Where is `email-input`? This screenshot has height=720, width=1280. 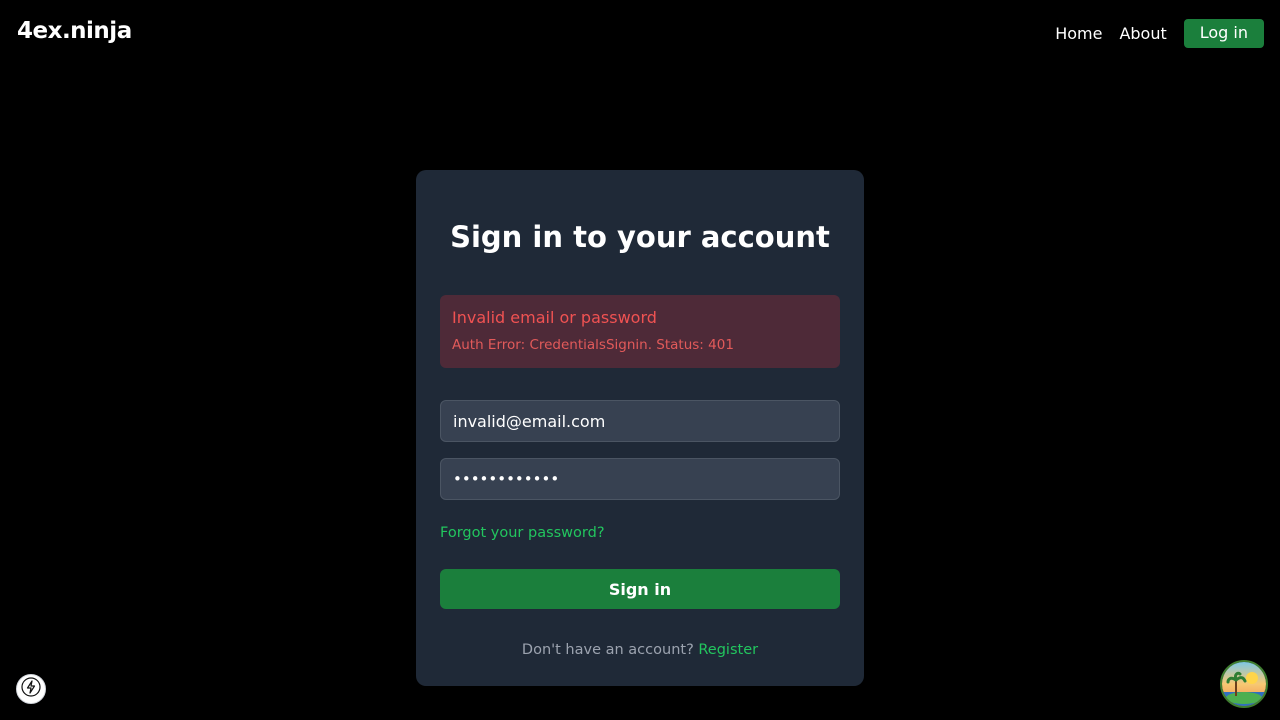
email-input is located at coordinates (640, 421).